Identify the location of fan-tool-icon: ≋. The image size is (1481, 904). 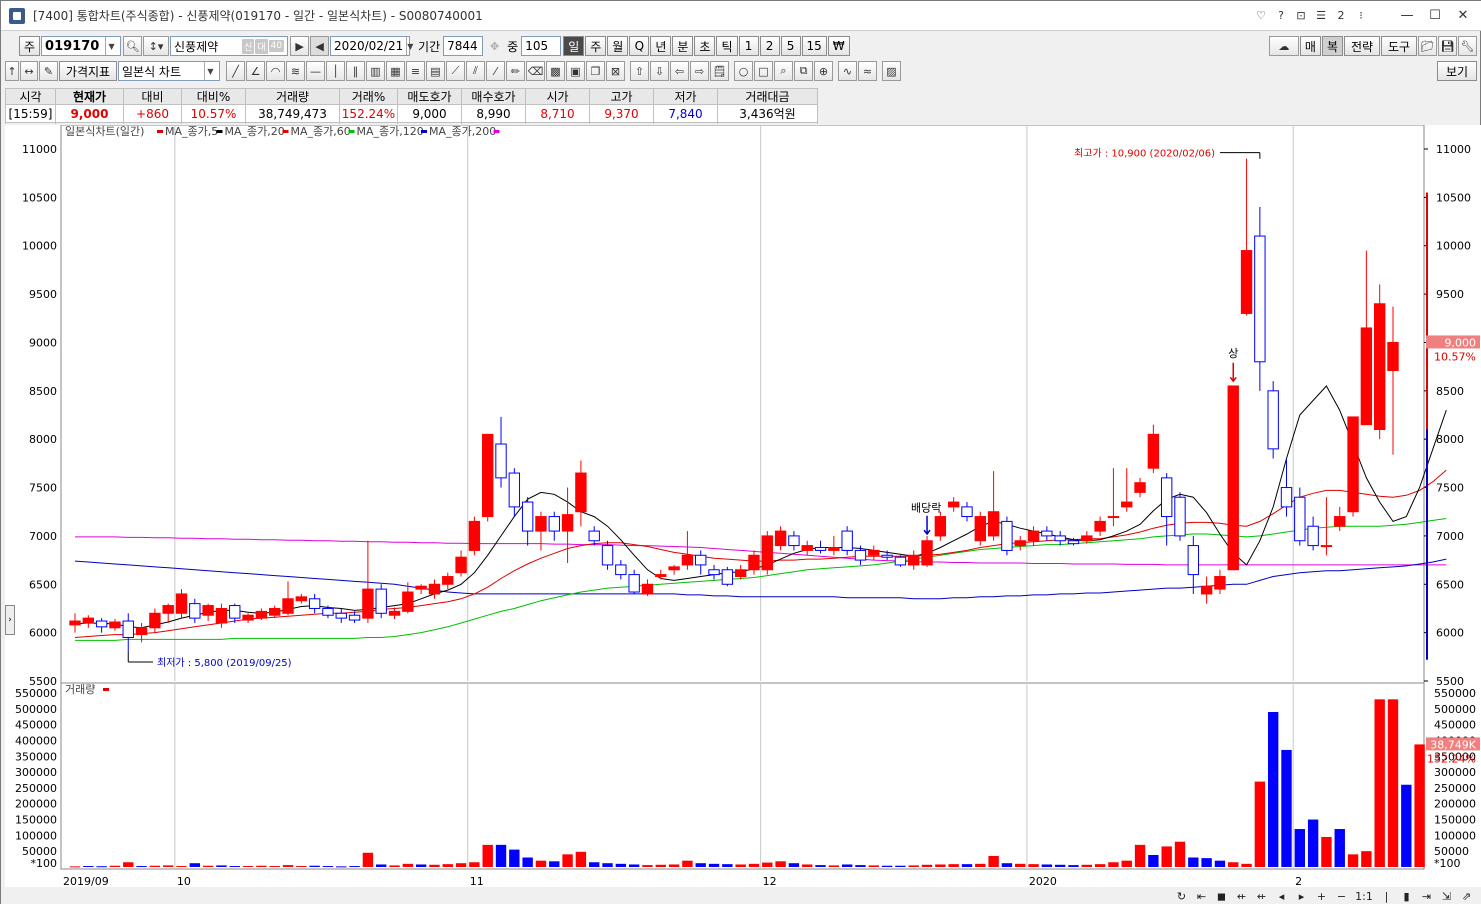
(295, 71).